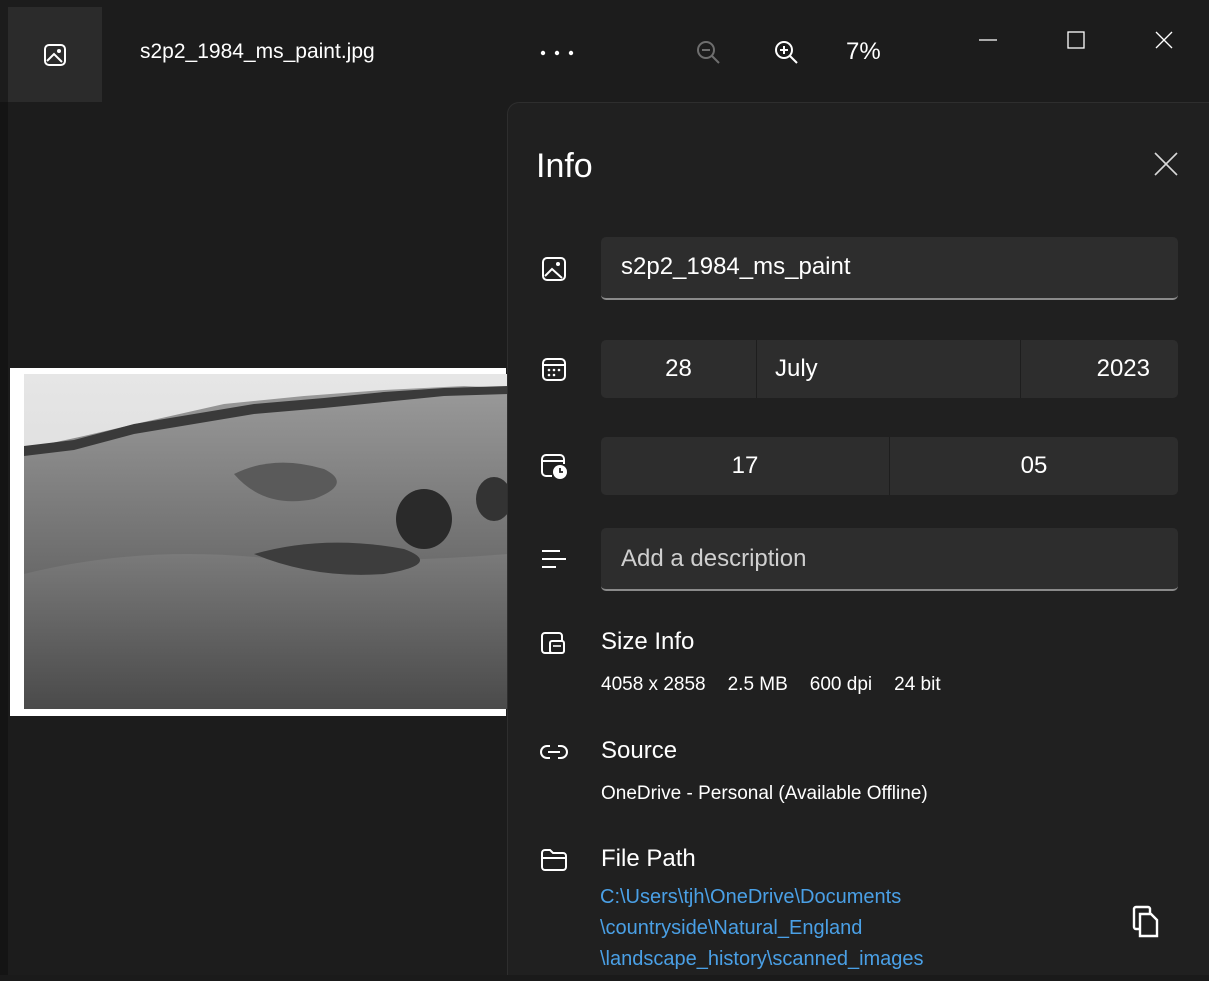  What do you see at coordinates (554, 752) in the screenshot?
I see `link-icon` at bounding box center [554, 752].